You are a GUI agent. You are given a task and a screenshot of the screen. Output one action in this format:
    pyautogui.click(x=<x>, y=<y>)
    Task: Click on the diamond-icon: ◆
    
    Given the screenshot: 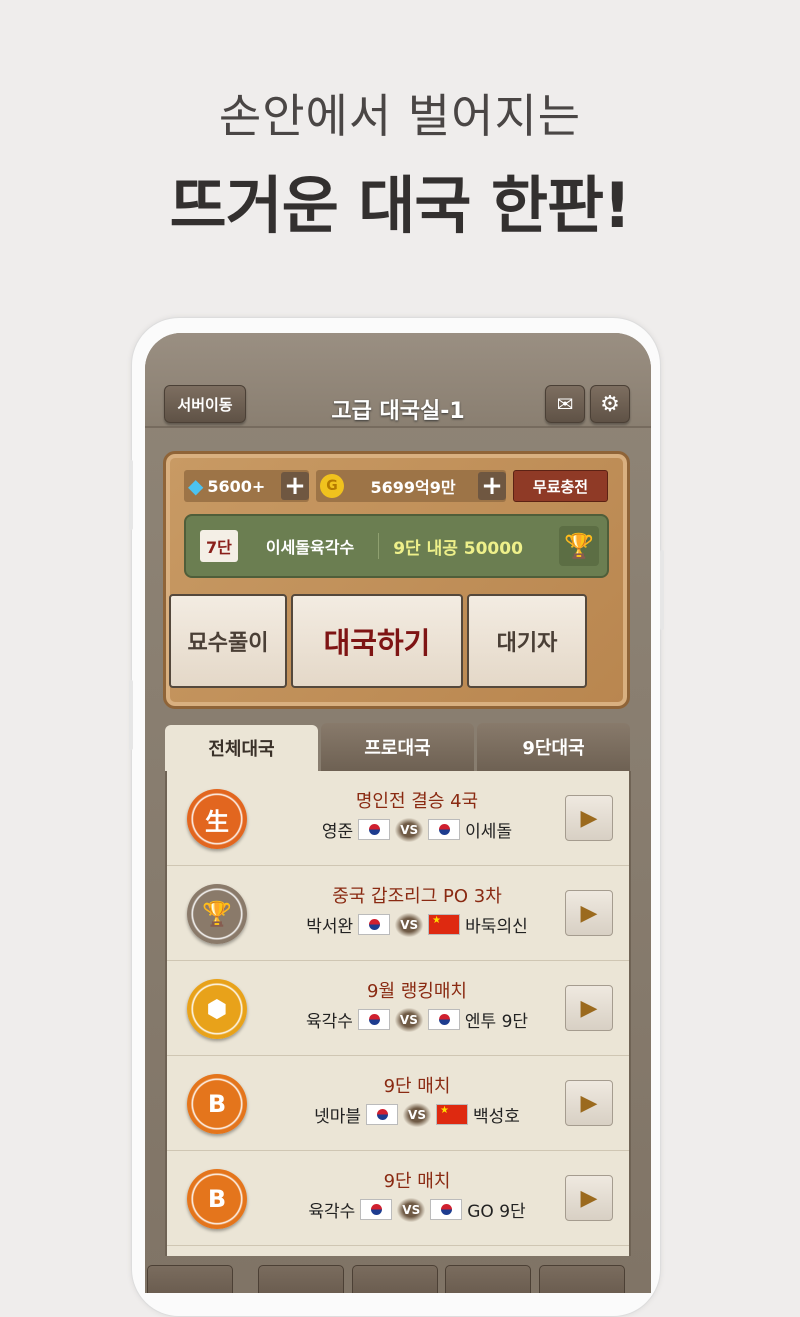 What is the action you would take?
    pyautogui.click(x=196, y=486)
    